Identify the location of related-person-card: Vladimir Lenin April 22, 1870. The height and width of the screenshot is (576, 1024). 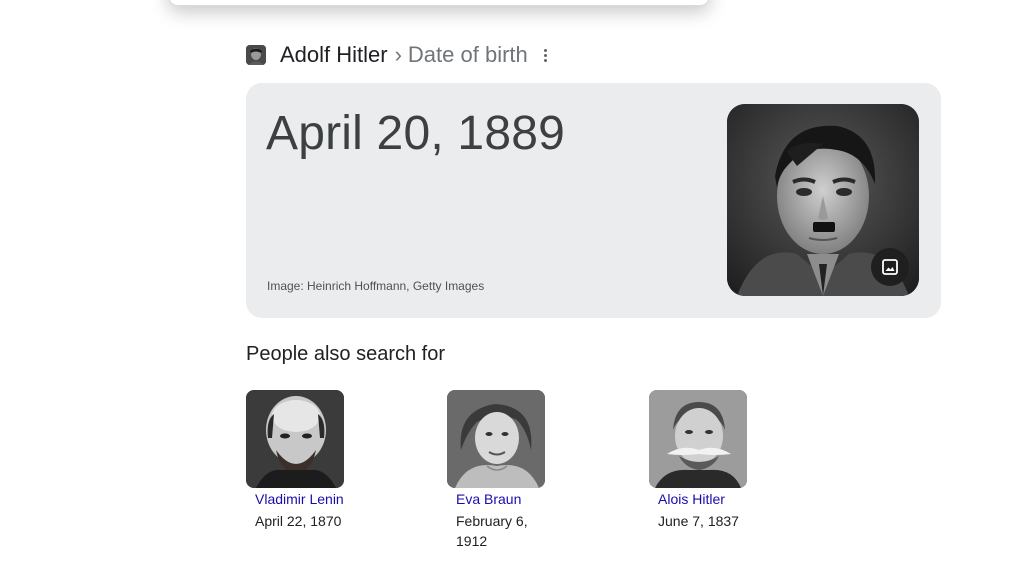
(311, 460).